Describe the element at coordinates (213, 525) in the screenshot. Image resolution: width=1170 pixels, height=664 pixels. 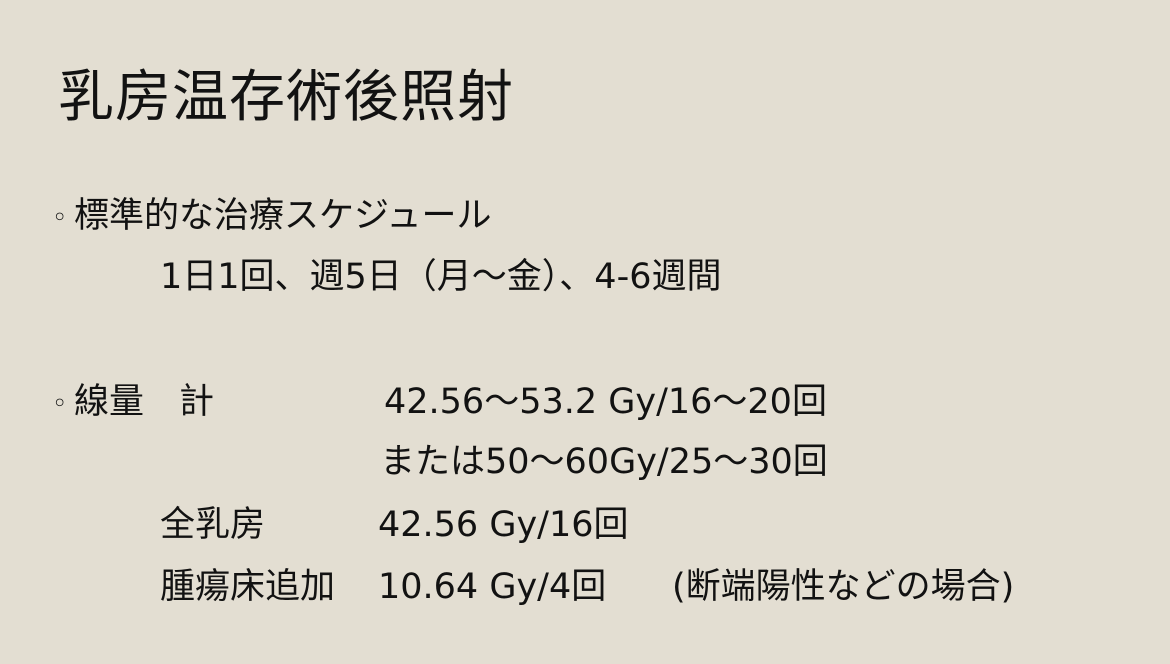
I see `whole-breast-label: 全乳房` at that location.